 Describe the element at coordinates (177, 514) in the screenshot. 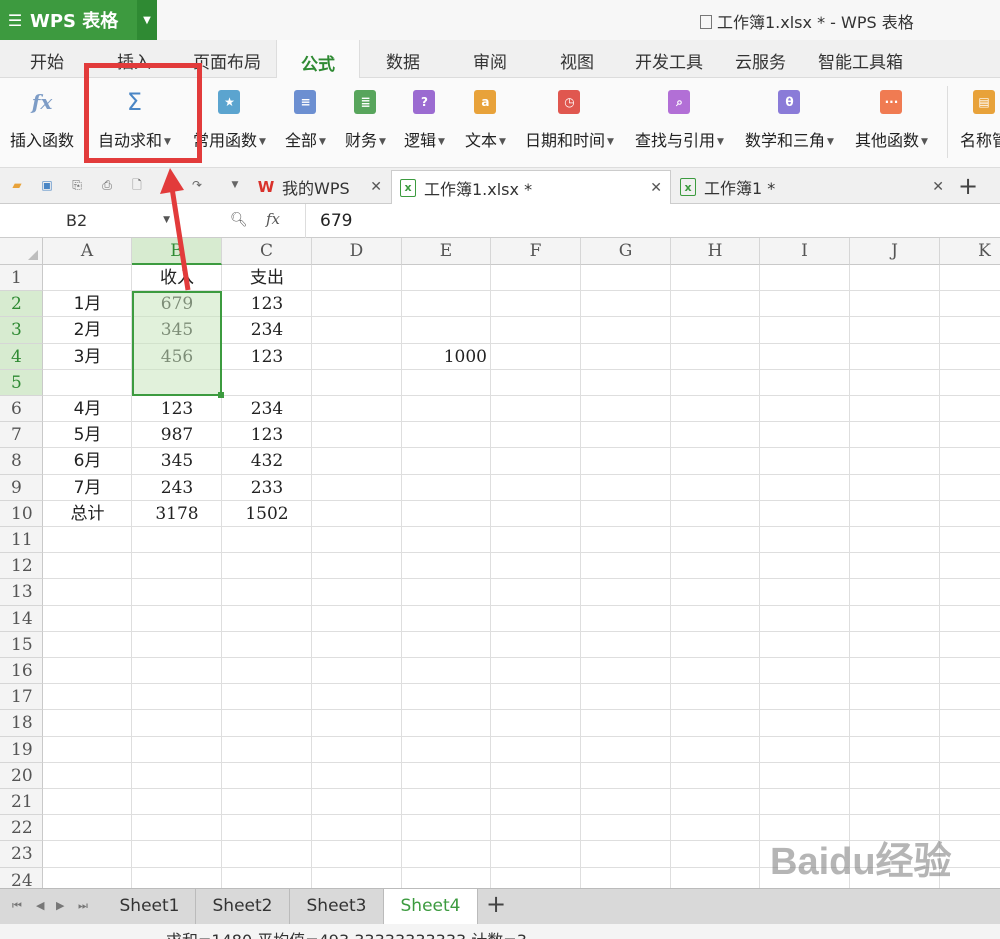

I see `cell-b10: 3178` at that location.